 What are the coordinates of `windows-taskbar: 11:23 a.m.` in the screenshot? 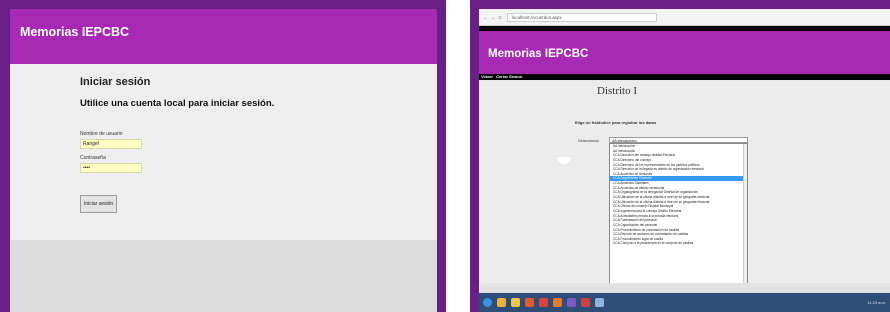 It's located at (684, 302).